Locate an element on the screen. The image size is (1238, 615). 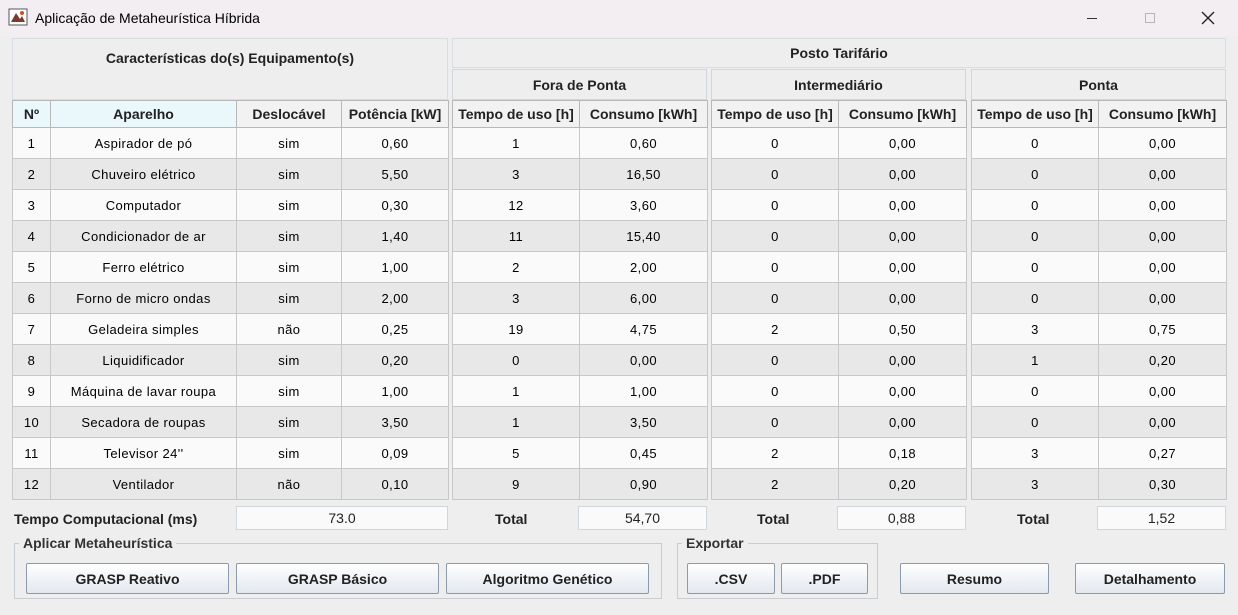
table-row: 3 6,00 is located at coordinates (580, 298).